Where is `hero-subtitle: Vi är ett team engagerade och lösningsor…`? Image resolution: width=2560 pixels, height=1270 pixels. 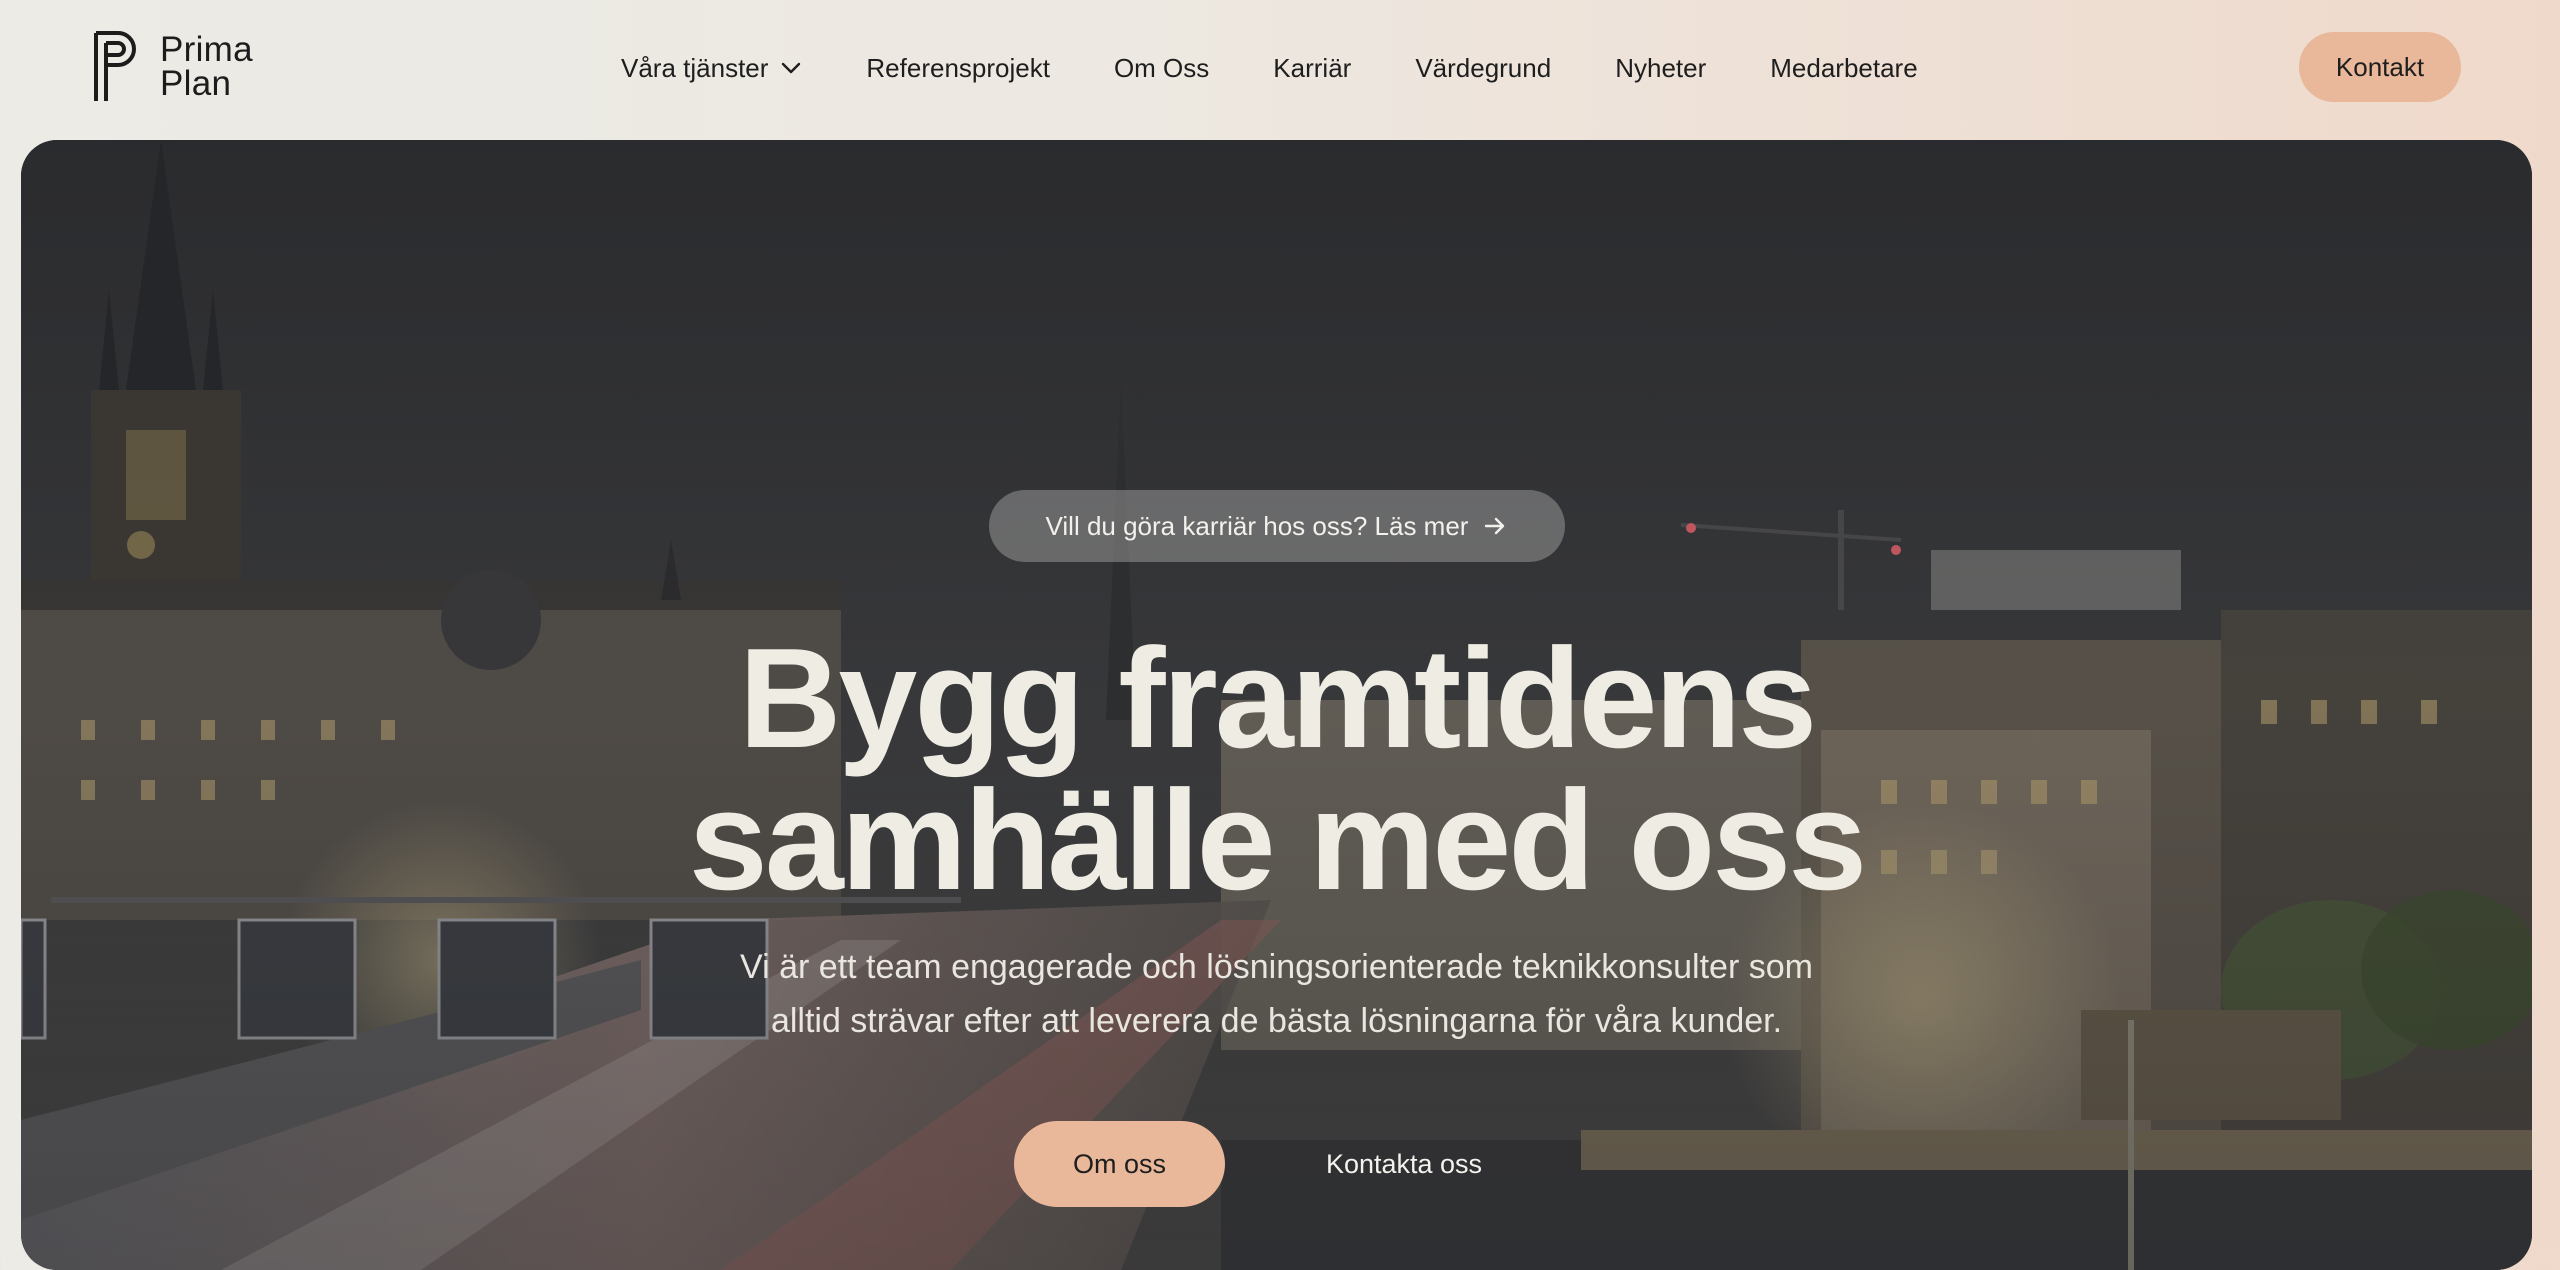
hero-subtitle: Vi är ett team engagerade och lösningsor… is located at coordinates (1276, 994).